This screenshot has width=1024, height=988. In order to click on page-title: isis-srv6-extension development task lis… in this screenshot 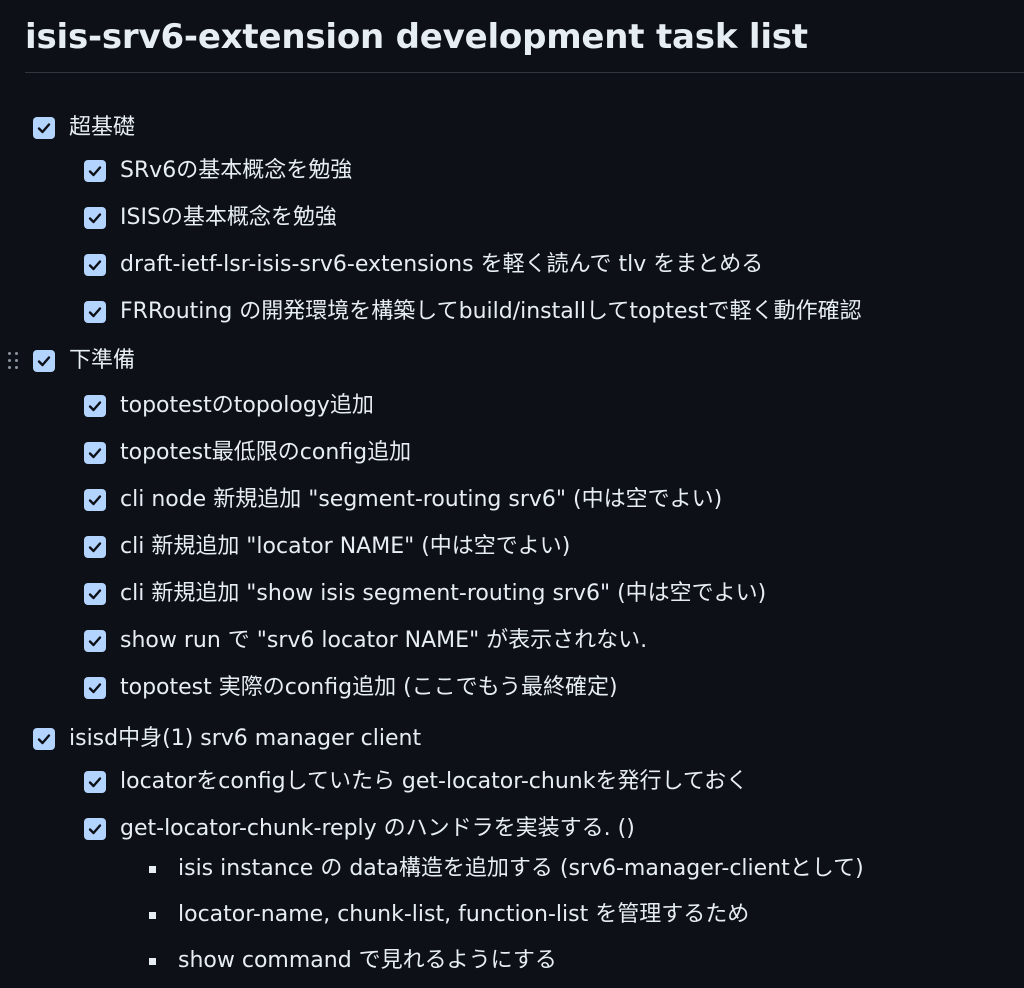, I will do `click(416, 37)`.